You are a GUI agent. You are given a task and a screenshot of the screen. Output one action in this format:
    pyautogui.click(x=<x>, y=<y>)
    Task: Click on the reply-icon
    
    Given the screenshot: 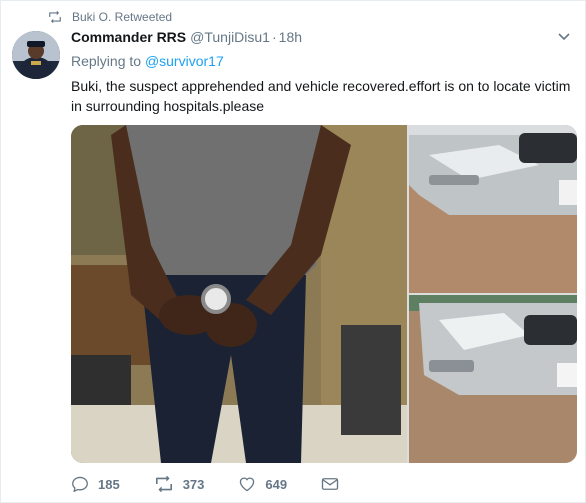 What is the action you would take?
    pyautogui.click(x=80, y=484)
    